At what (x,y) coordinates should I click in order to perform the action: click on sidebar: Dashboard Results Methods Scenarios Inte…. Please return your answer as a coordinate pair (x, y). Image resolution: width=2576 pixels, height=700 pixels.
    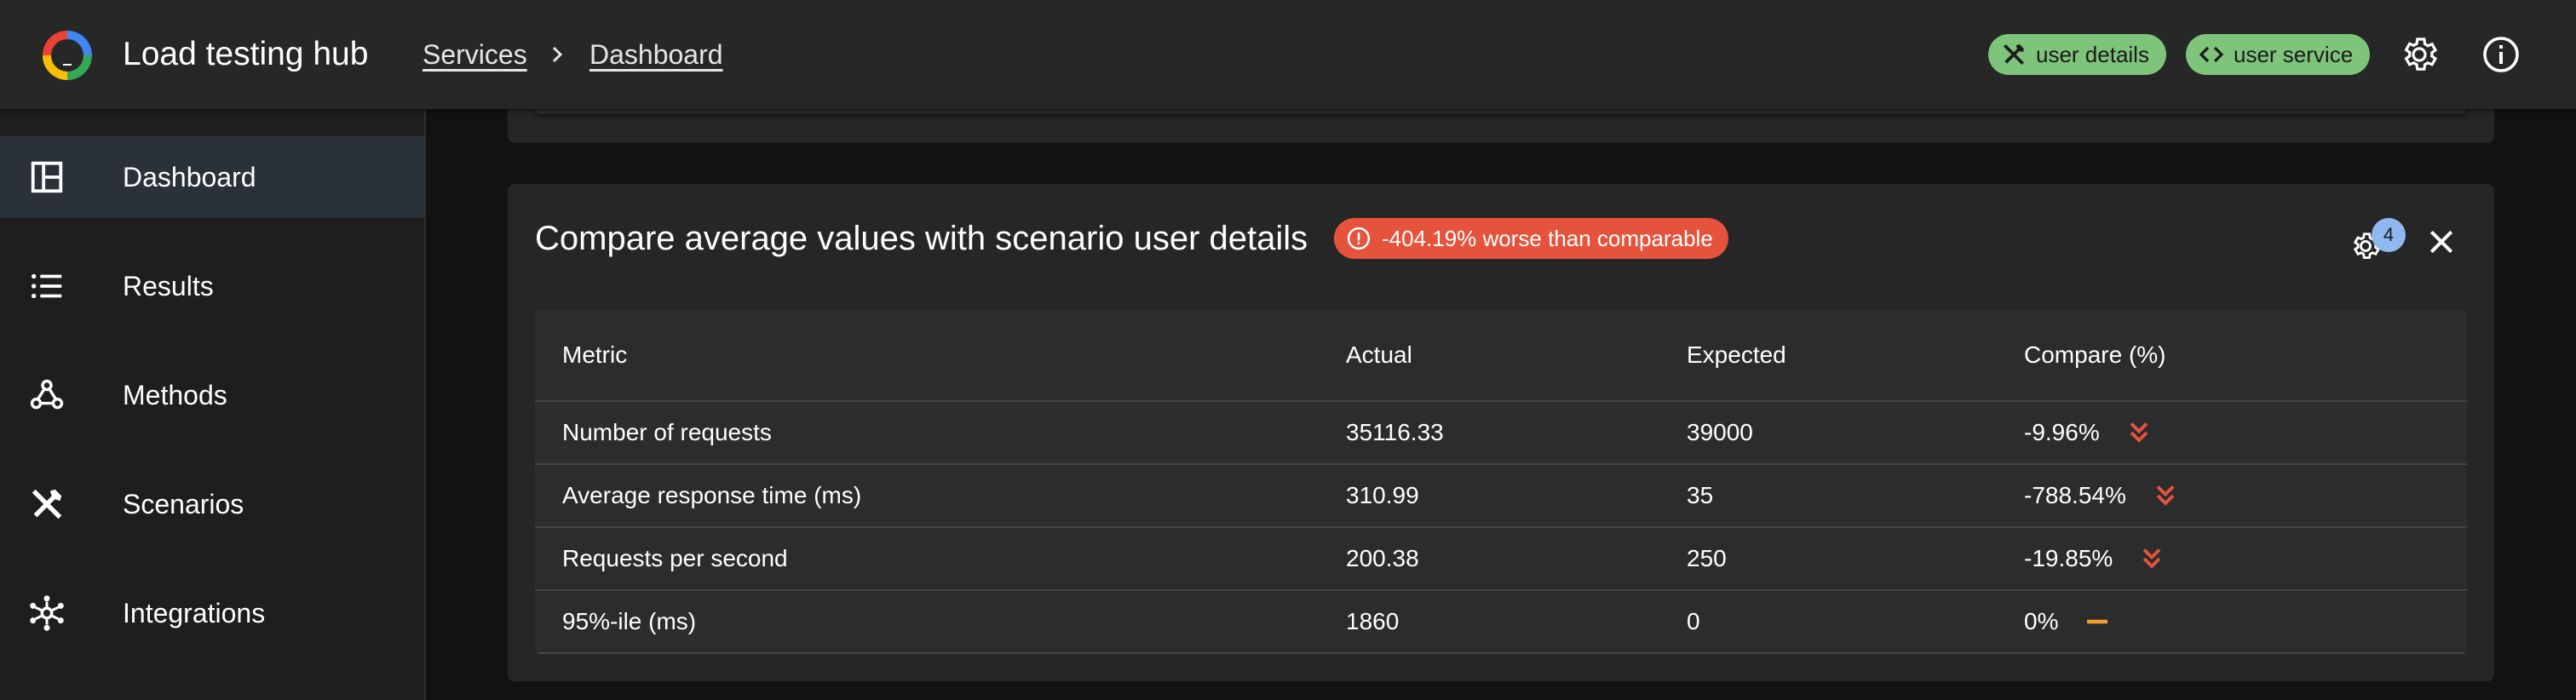
    Looking at the image, I should click on (213, 404).